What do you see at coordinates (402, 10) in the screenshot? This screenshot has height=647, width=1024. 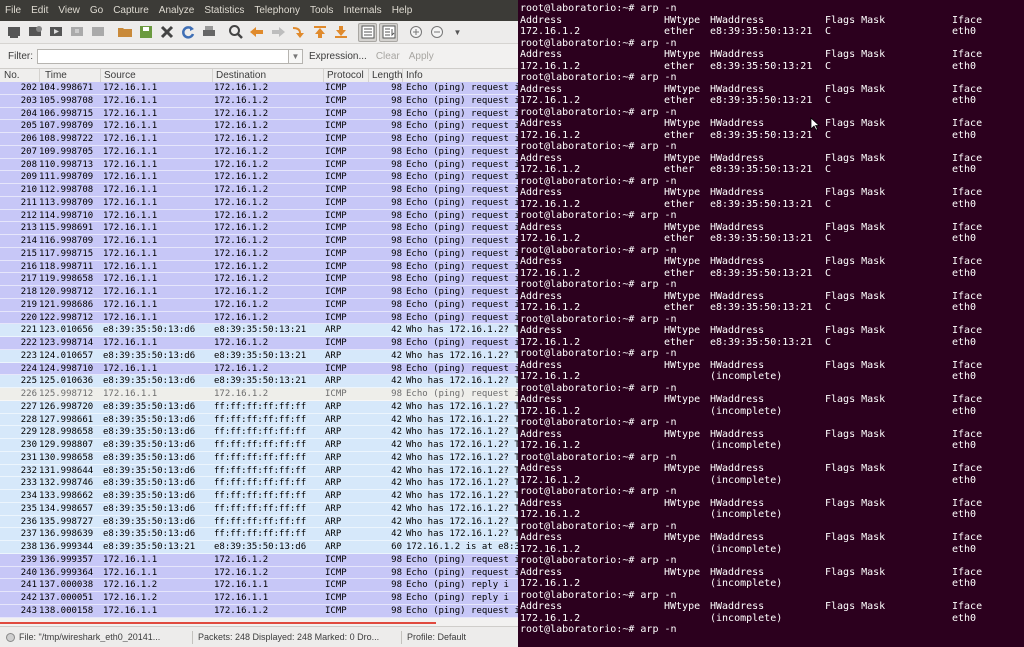 I see `menu-help: Help` at bounding box center [402, 10].